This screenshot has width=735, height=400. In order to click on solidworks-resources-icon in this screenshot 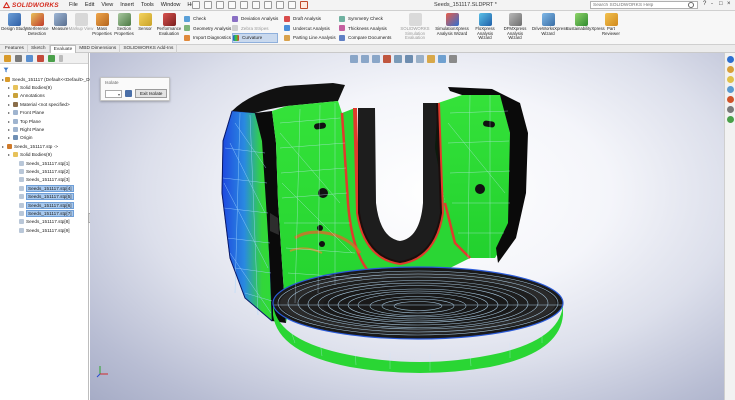, I will do `click(730, 59)`.